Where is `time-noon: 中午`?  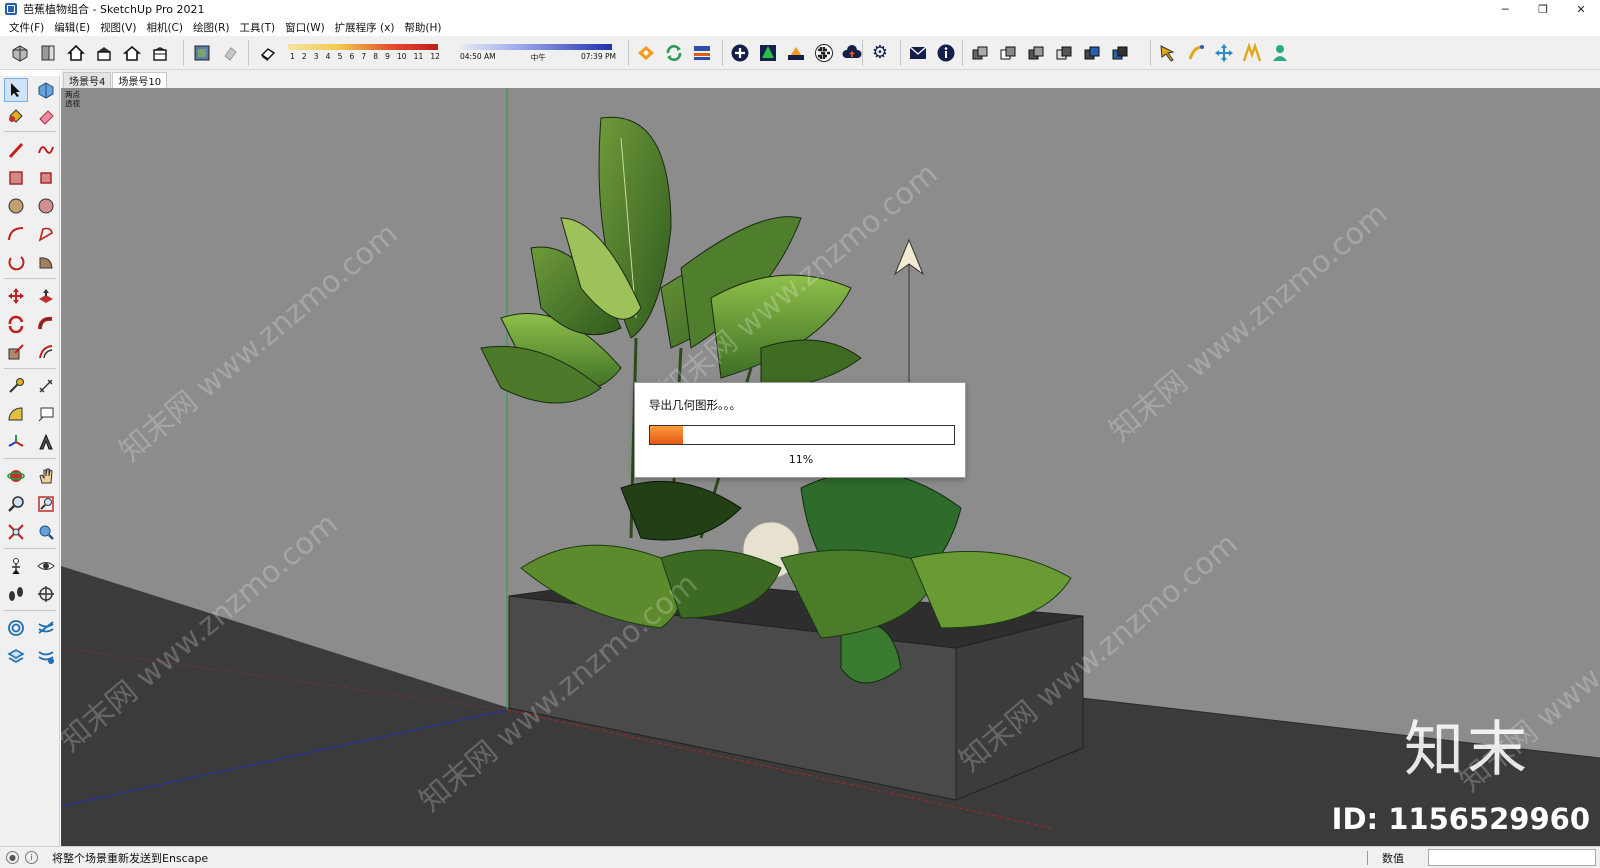 time-noon: 中午 is located at coordinates (538, 57).